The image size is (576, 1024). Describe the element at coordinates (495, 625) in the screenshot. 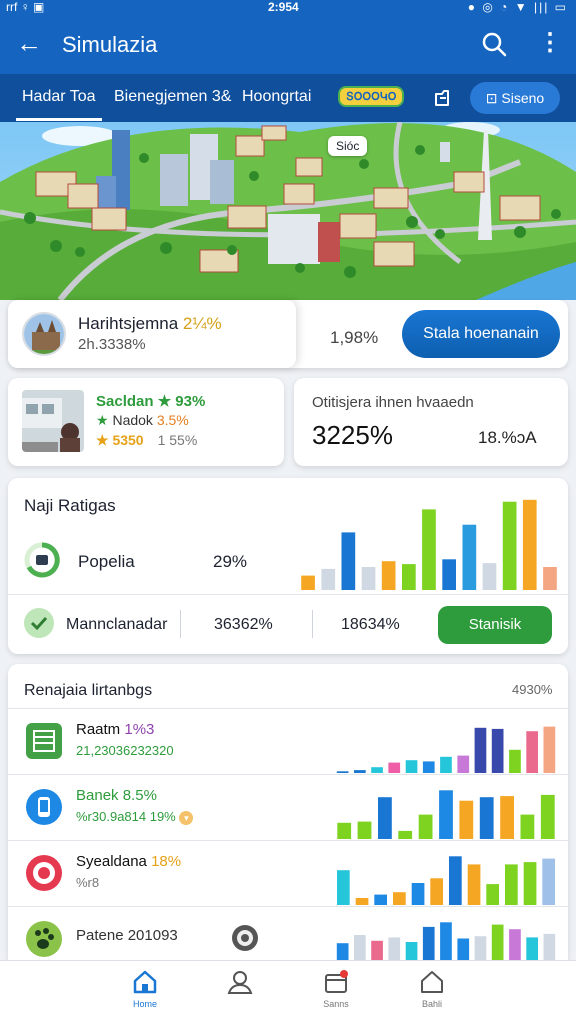

I see `statistics-button: Stanisik` at that location.